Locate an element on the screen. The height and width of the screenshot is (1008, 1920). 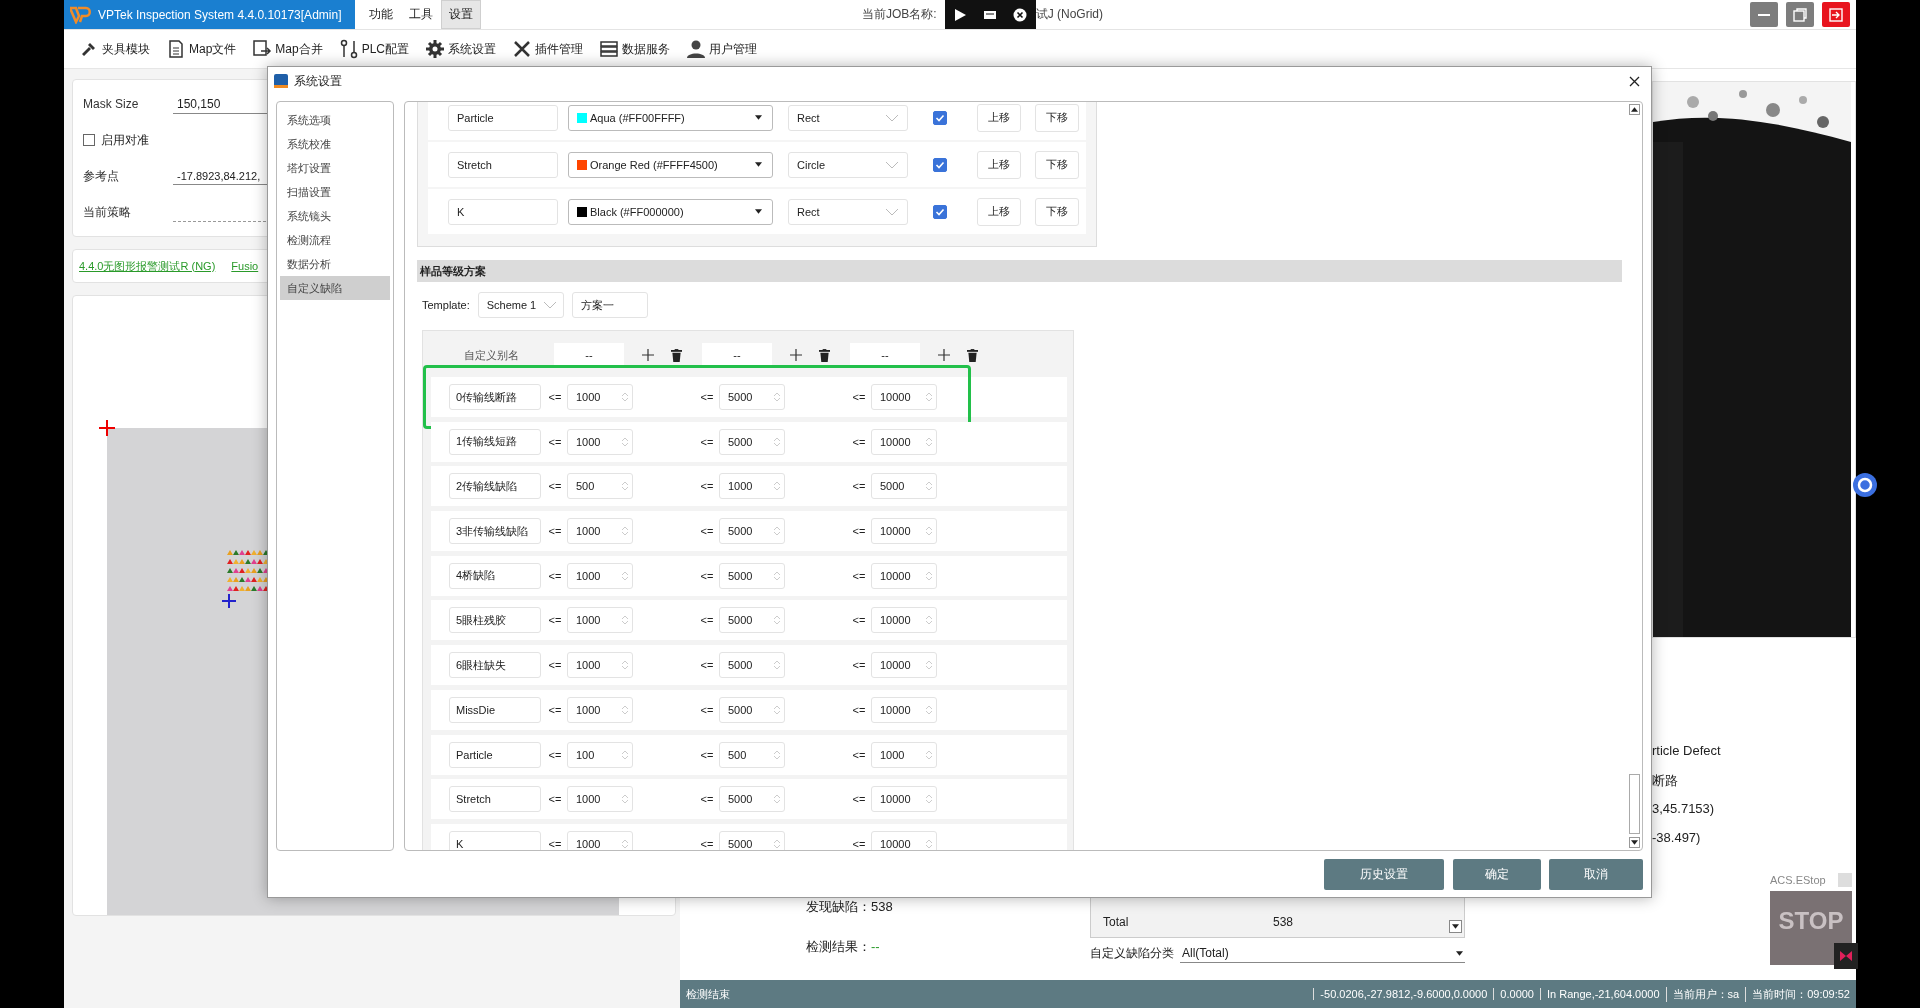
defect-name-field: 2传输线缺陷 is located at coordinates (495, 486).